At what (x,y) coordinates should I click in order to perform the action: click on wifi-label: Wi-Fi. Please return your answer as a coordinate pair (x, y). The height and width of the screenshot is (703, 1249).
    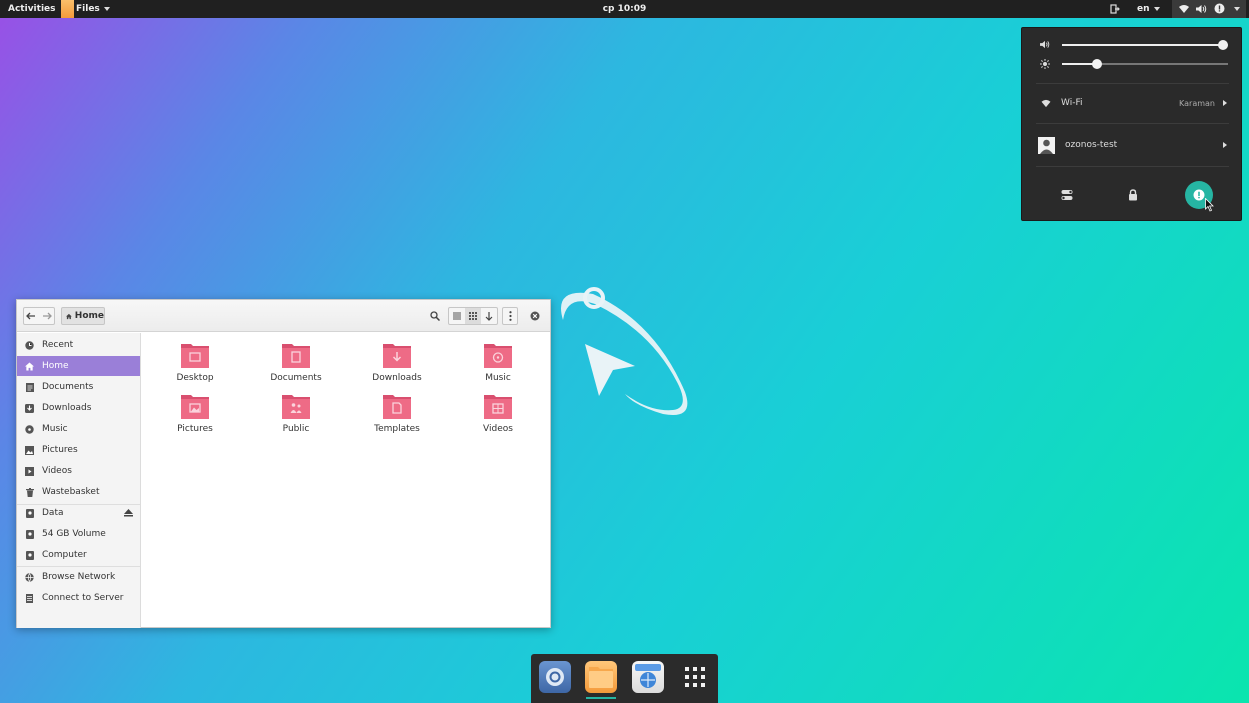
    Looking at the image, I should click on (1072, 103).